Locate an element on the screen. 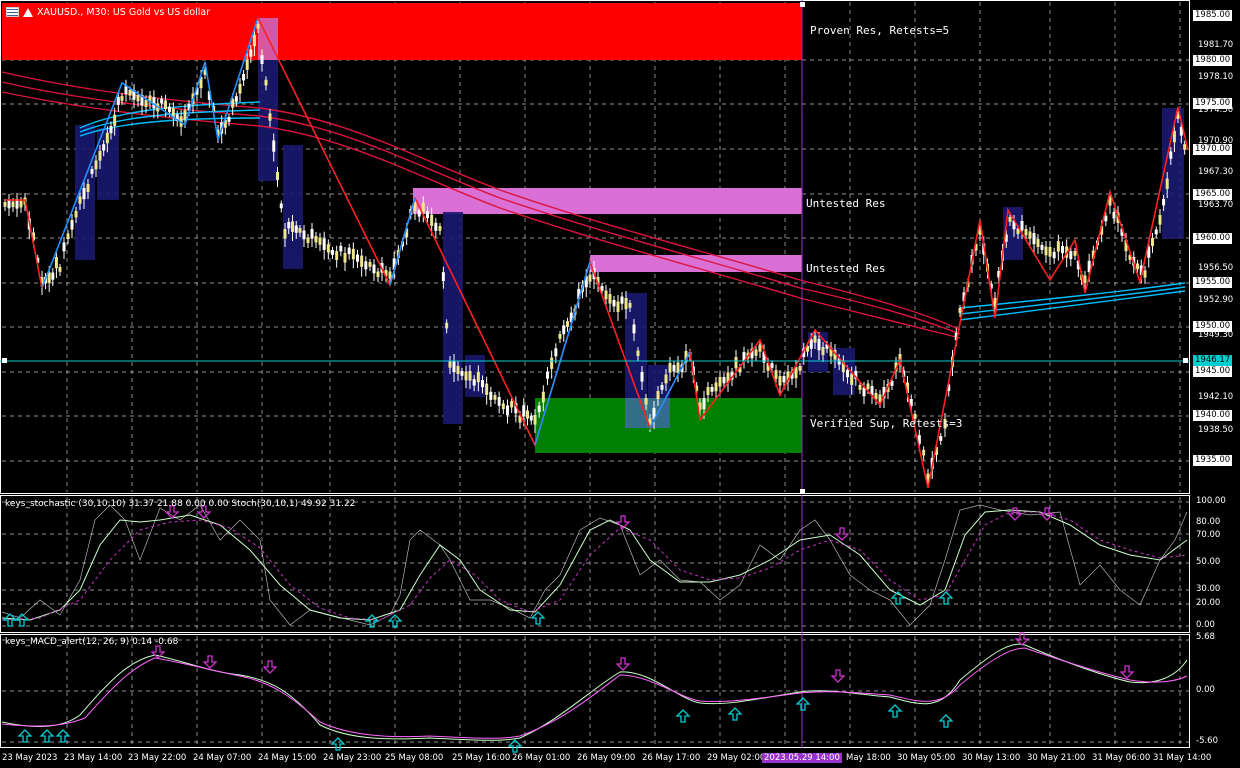  stoch-level-label: 20.00 is located at coordinates (1208, 603).